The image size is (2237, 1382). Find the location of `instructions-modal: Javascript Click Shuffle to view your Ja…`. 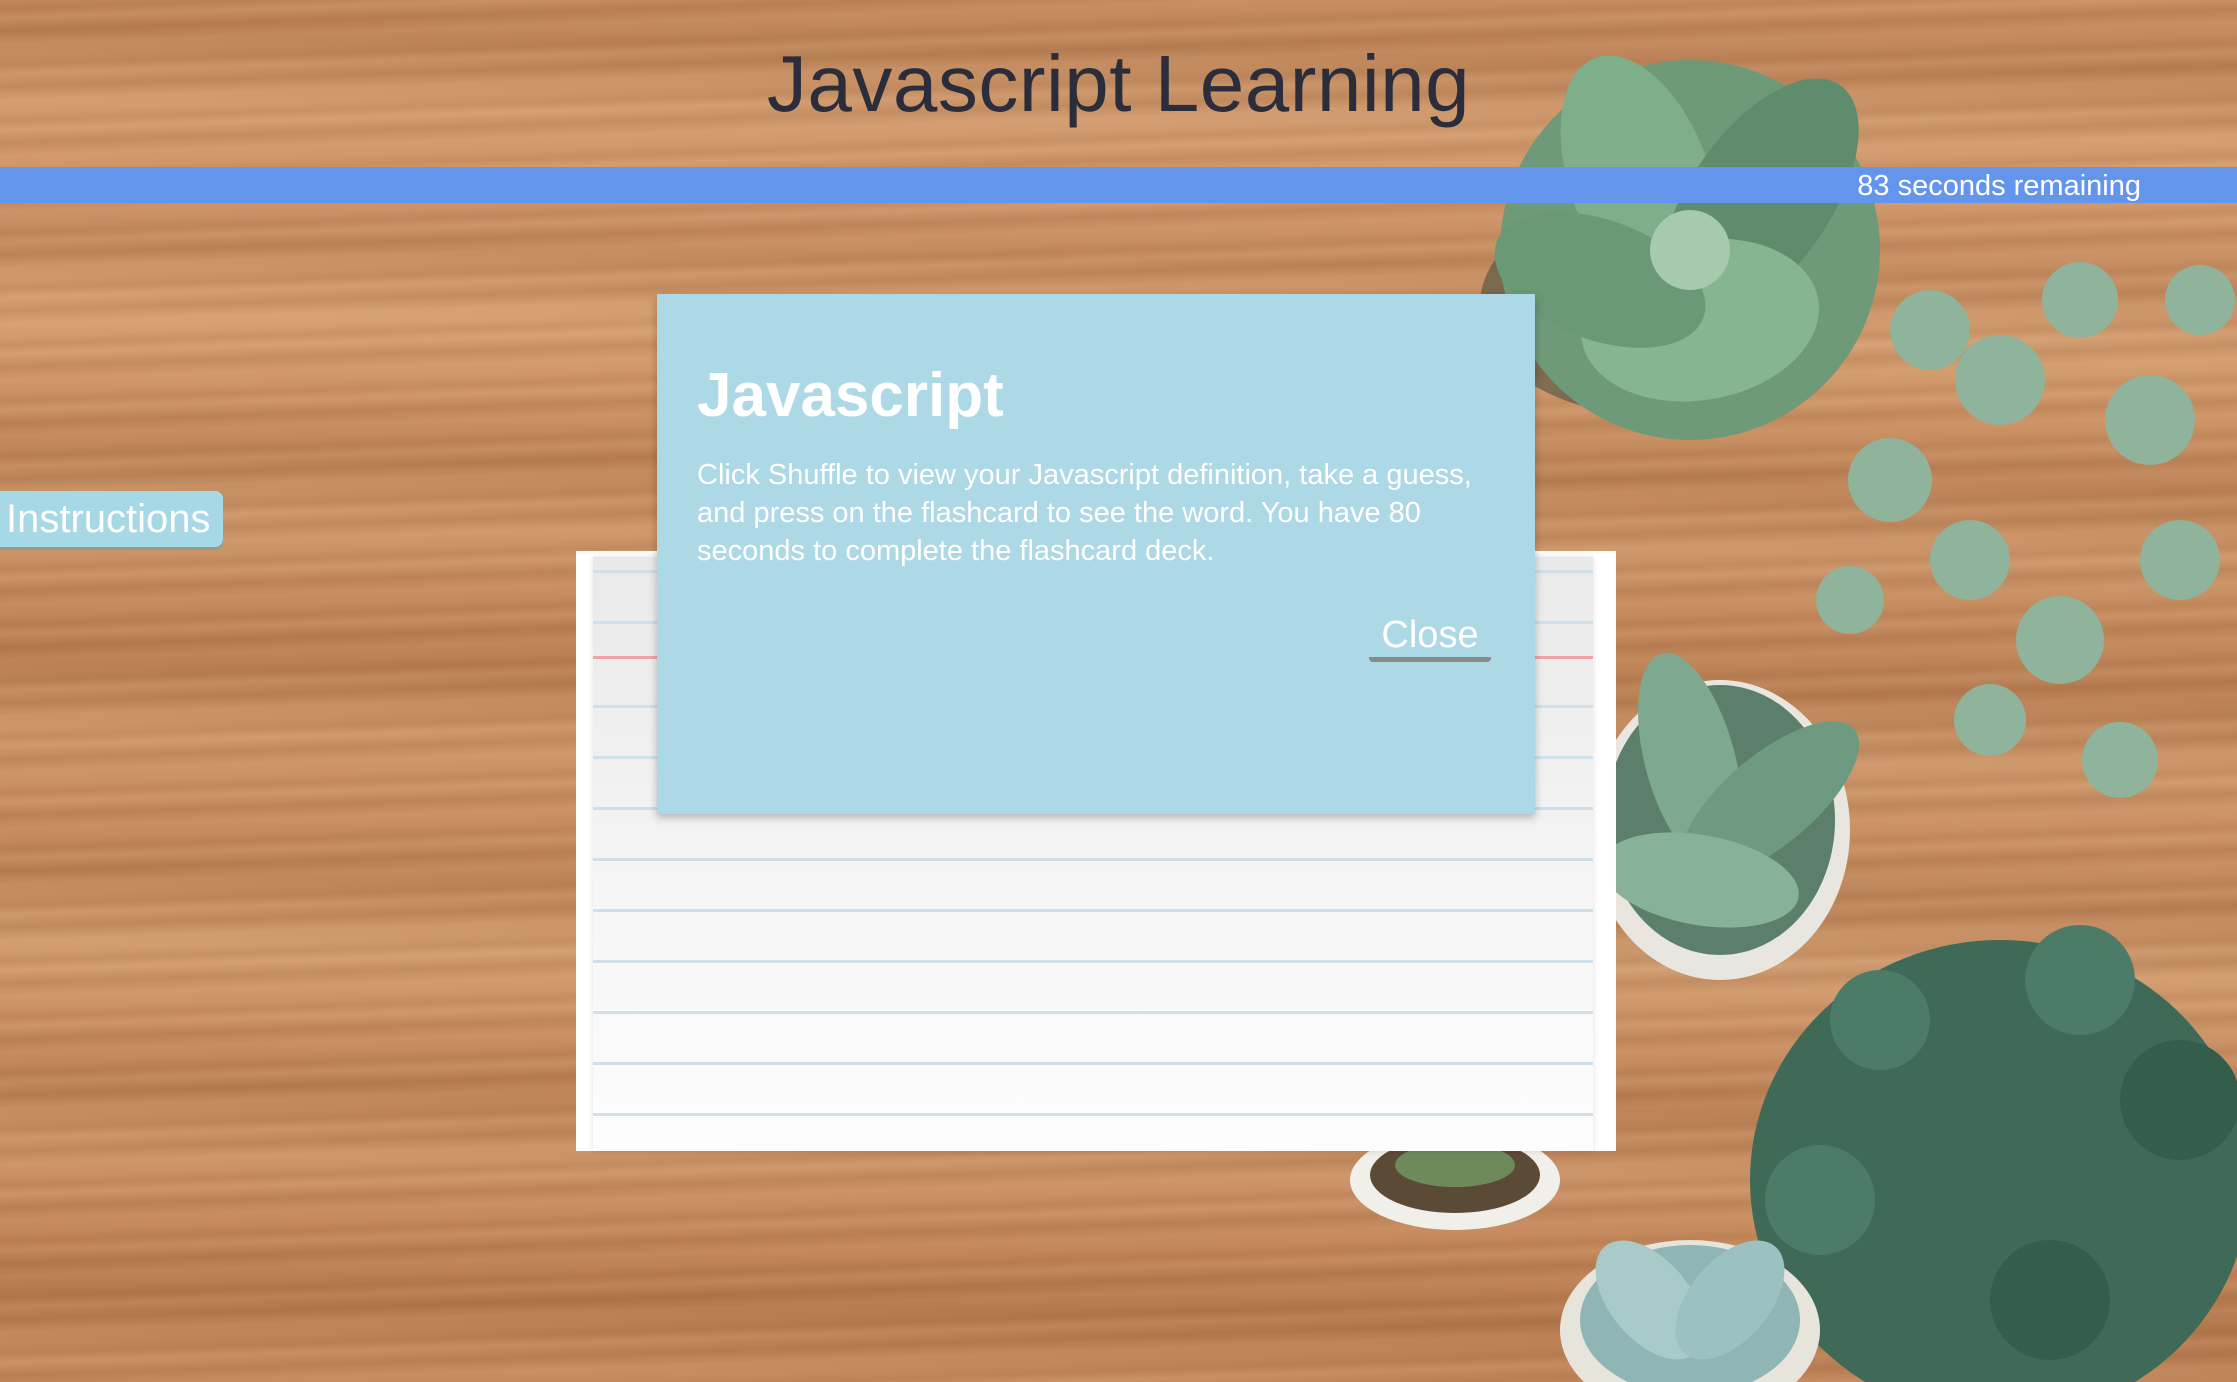

instructions-modal: Javascript Click Shuffle to view your Ja… is located at coordinates (1096, 554).